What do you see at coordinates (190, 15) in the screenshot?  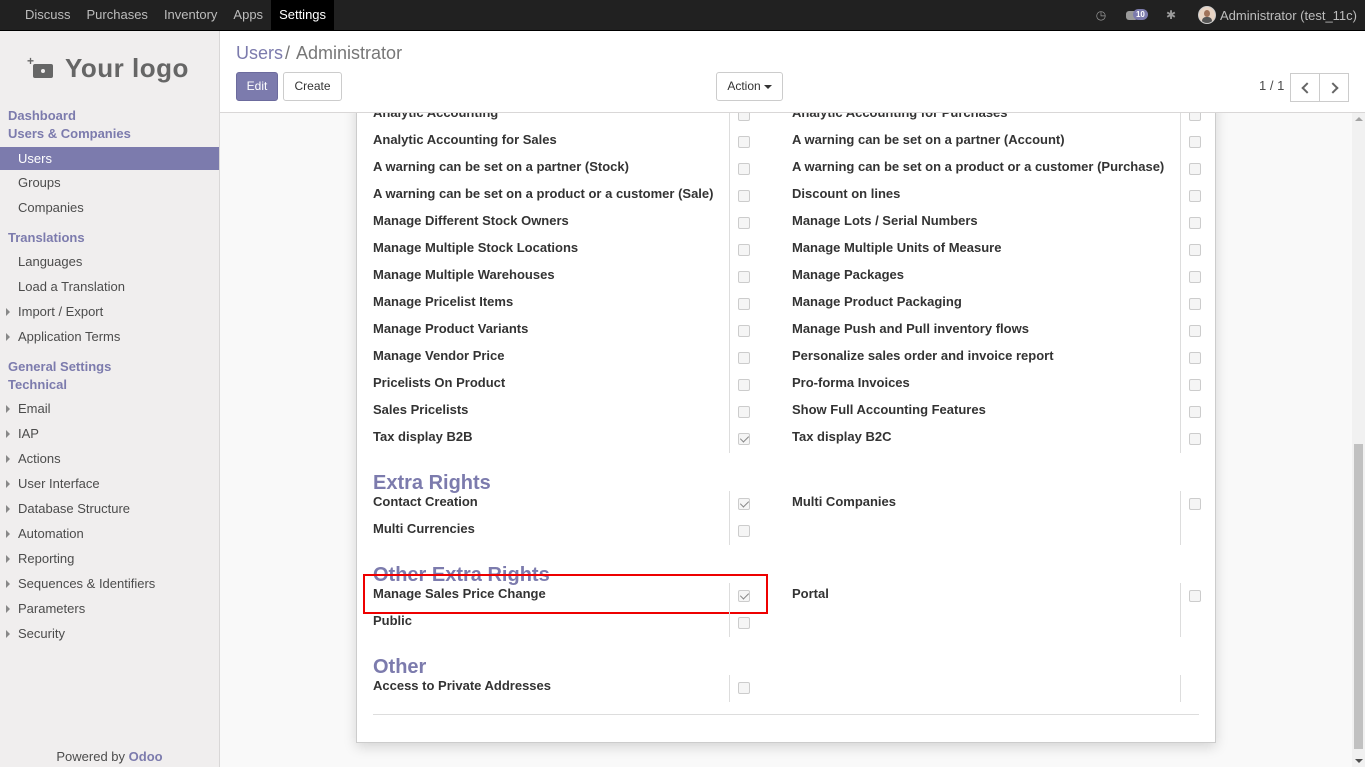 I see `menu-inventory: Inventory` at bounding box center [190, 15].